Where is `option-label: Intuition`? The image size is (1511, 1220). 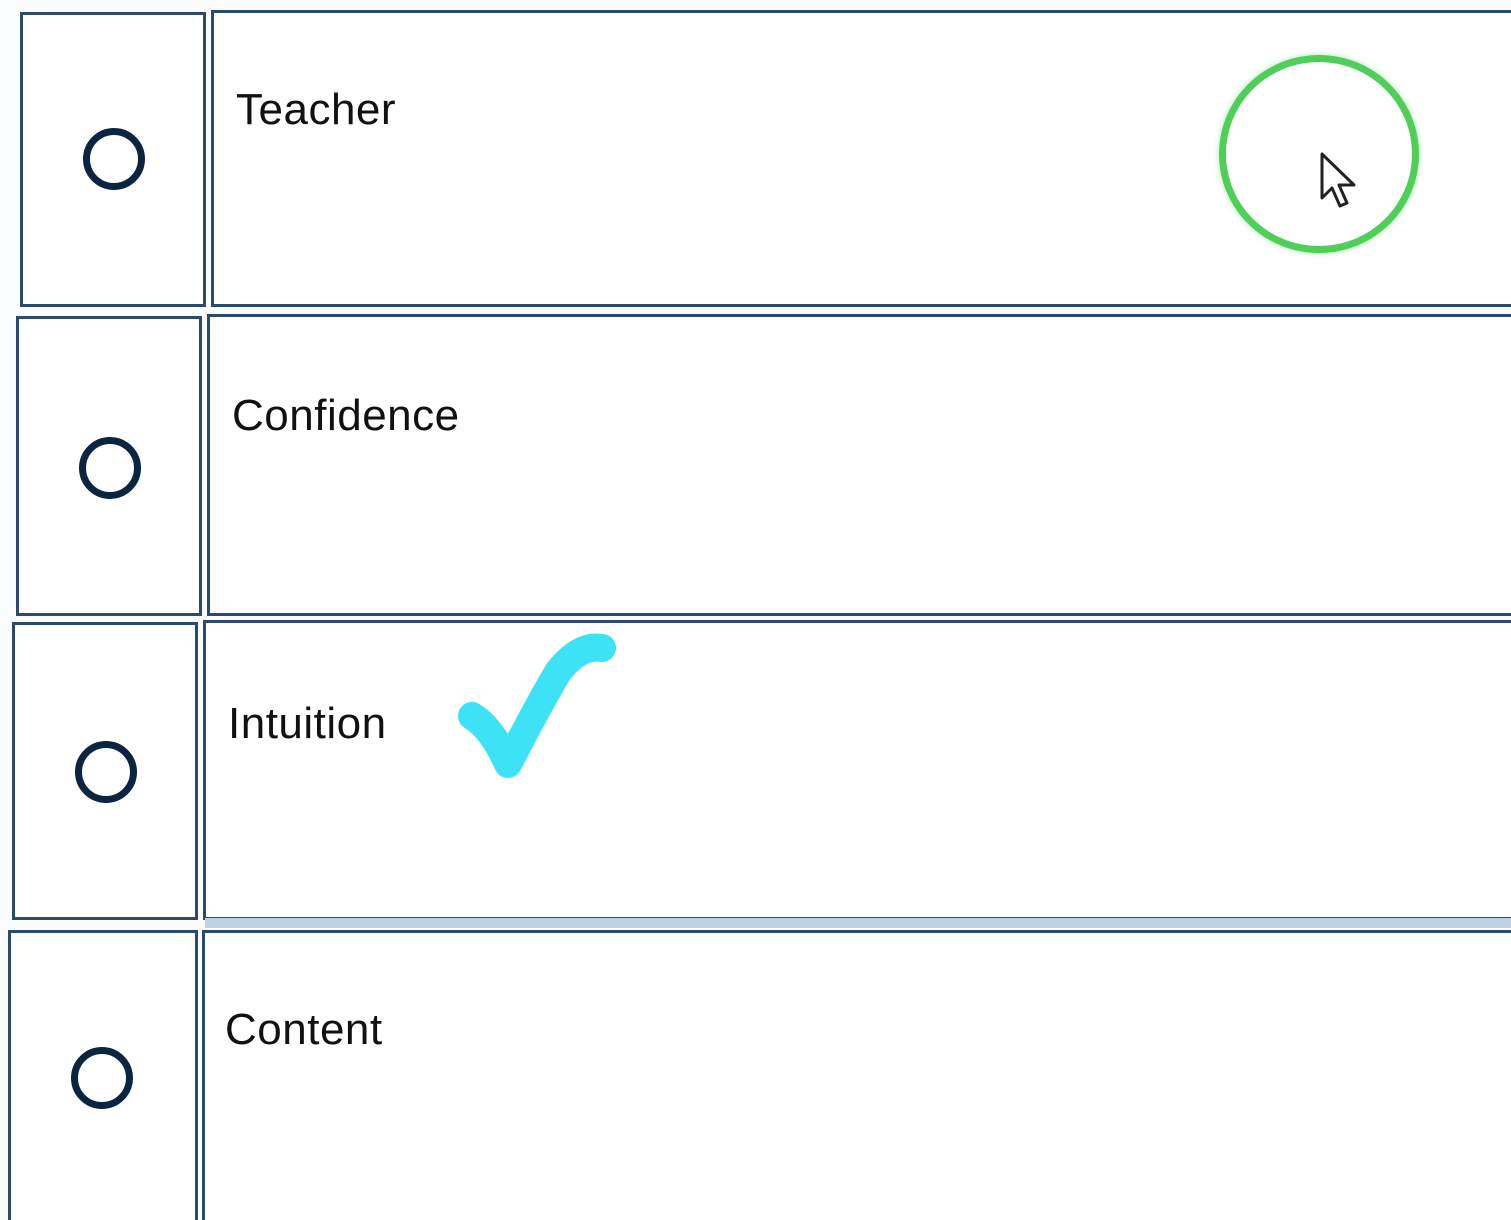
option-label: Intuition is located at coordinates (307, 723).